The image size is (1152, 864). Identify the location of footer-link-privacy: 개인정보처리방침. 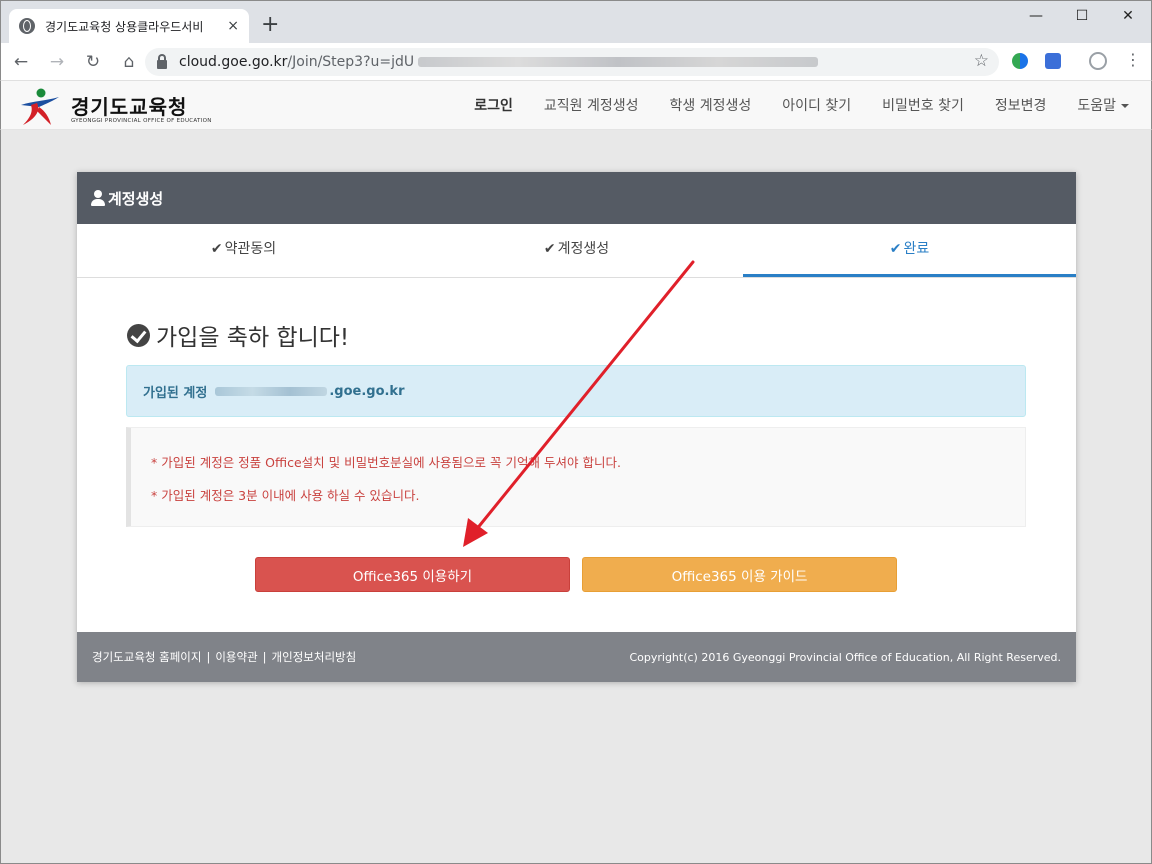
(314, 657).